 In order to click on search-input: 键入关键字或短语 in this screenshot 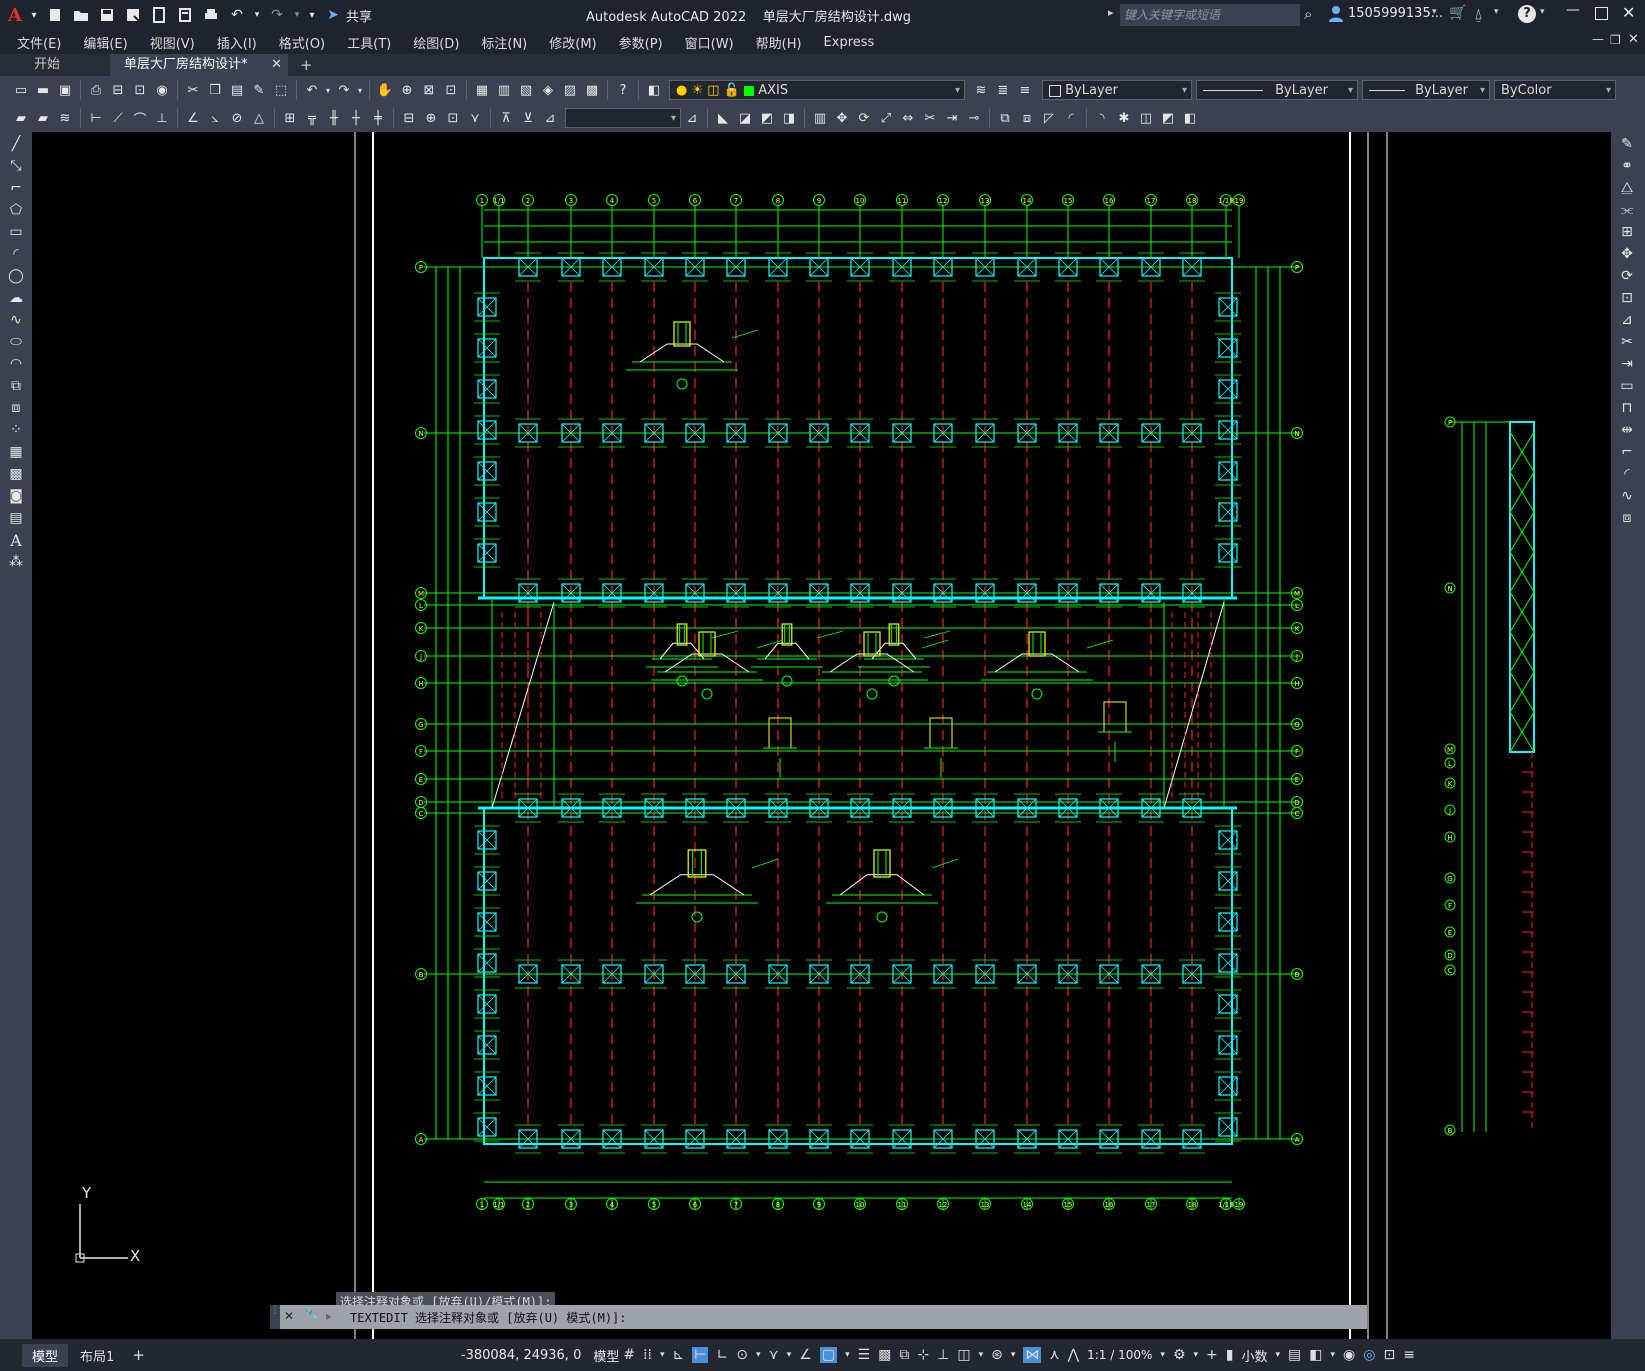, I will do `click(1210, 15)`.